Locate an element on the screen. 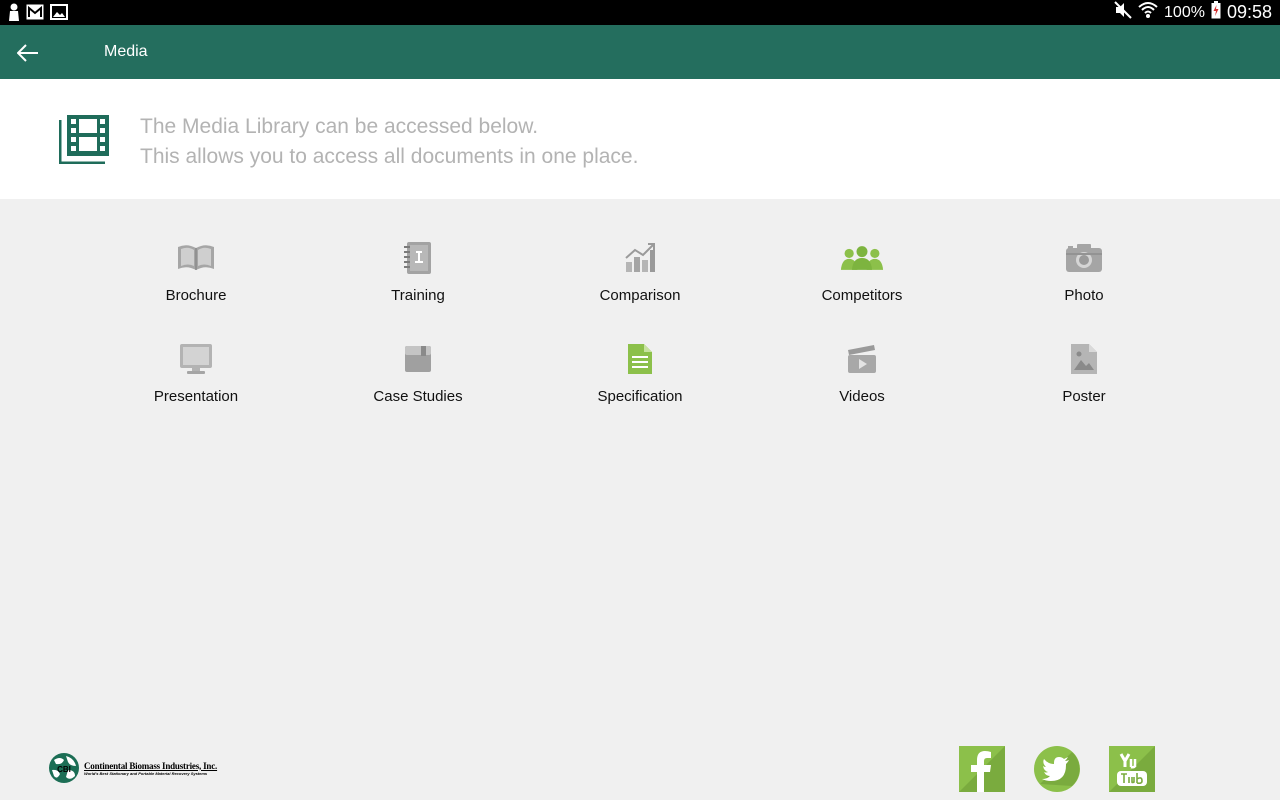 The width and height of the screenshot is (1280, 800). category-photo: Photo is located at coordinates (1084, 278).